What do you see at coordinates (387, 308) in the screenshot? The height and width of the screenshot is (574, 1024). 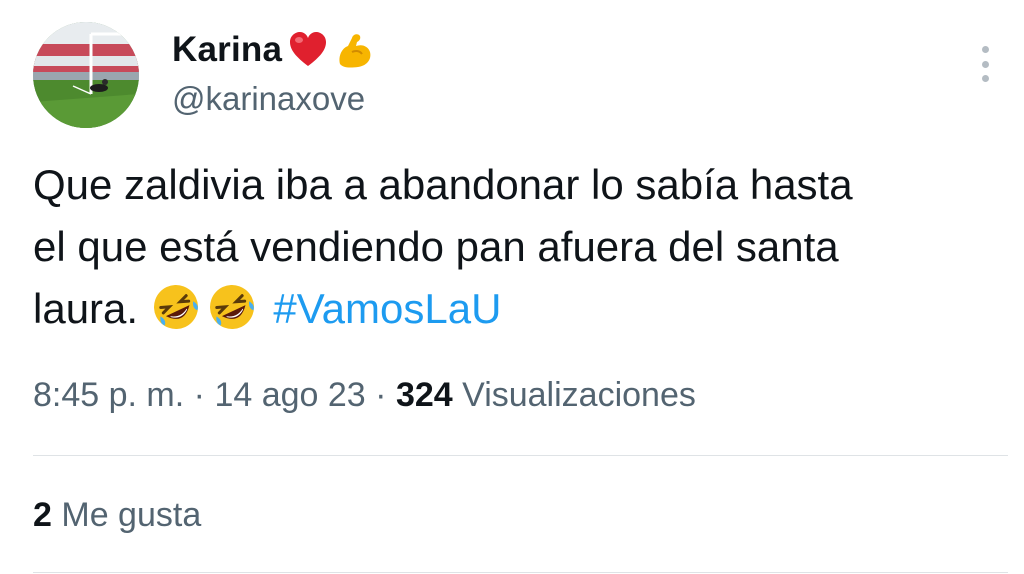 I see `hashtag-link: #VamosLaU` at bounding box center [387, 308].